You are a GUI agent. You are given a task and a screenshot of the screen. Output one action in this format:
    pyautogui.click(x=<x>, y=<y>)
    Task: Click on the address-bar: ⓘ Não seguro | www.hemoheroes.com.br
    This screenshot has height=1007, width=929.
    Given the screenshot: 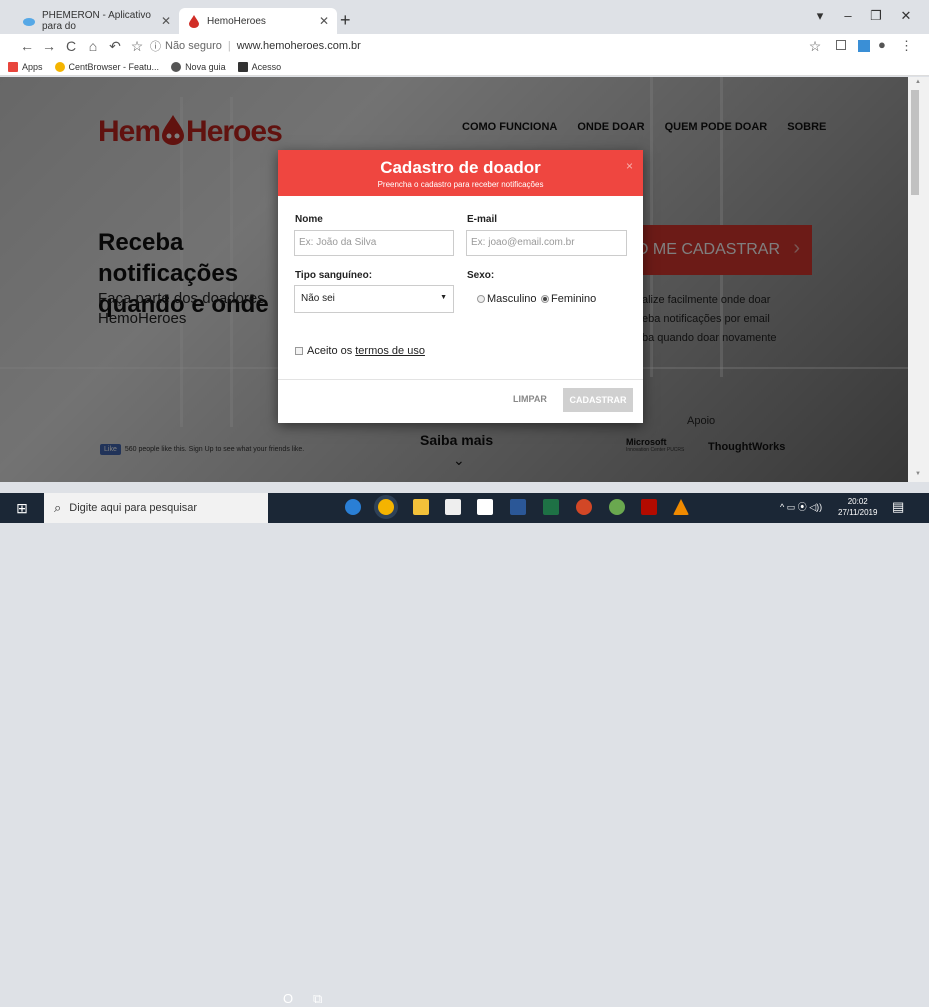 What is the action you would take?
    pyautogui.click(x=255, y=46)
    